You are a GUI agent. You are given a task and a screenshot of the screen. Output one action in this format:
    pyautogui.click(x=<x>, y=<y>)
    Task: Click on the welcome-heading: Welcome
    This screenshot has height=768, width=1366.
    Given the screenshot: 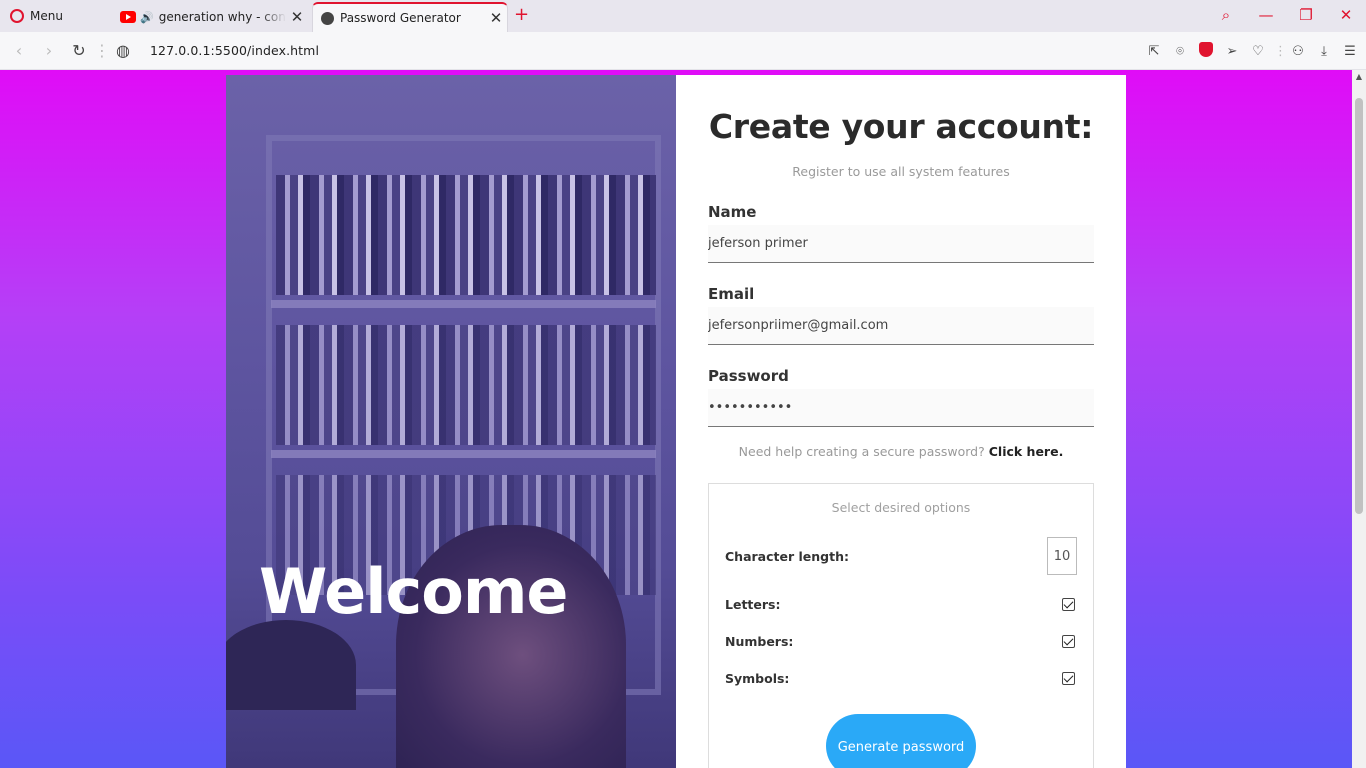 What is the action you would take?
    pyautogui.click(x=413, y=591)
    